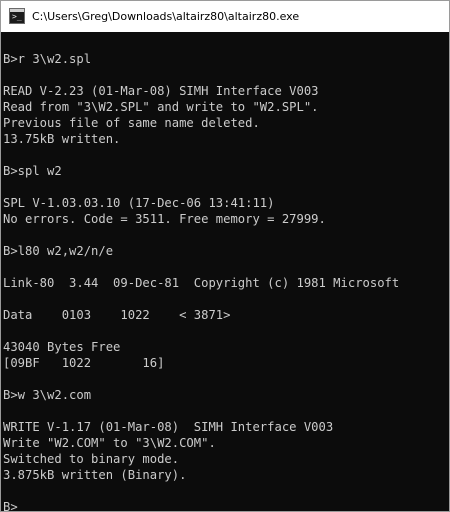  I want to click on console-line: B>l80 w2,w2/n/e, so click(58, 251).